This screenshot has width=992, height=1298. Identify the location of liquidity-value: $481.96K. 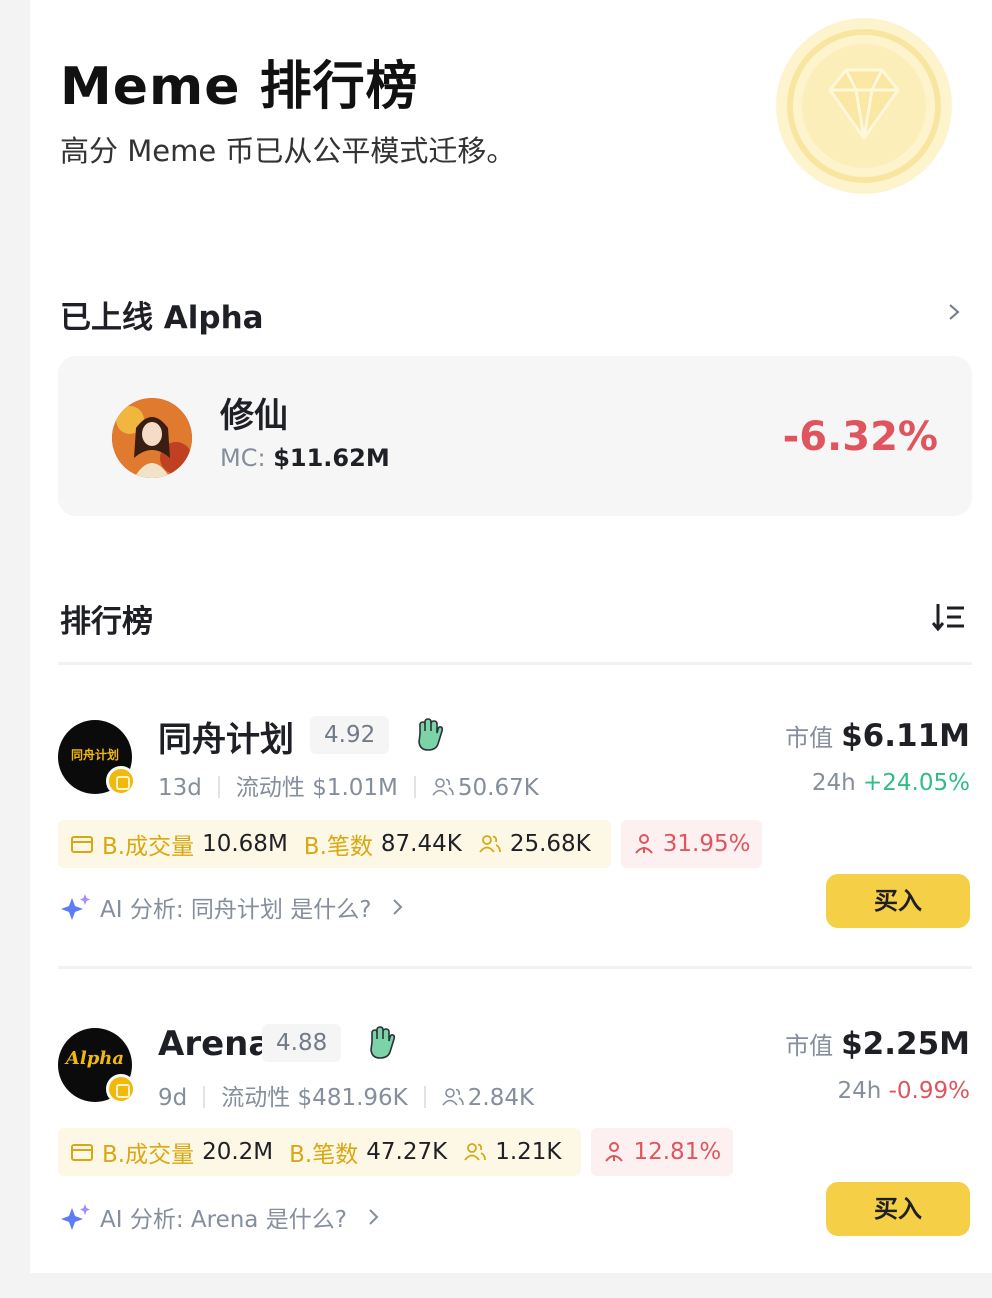
(352, 1098).